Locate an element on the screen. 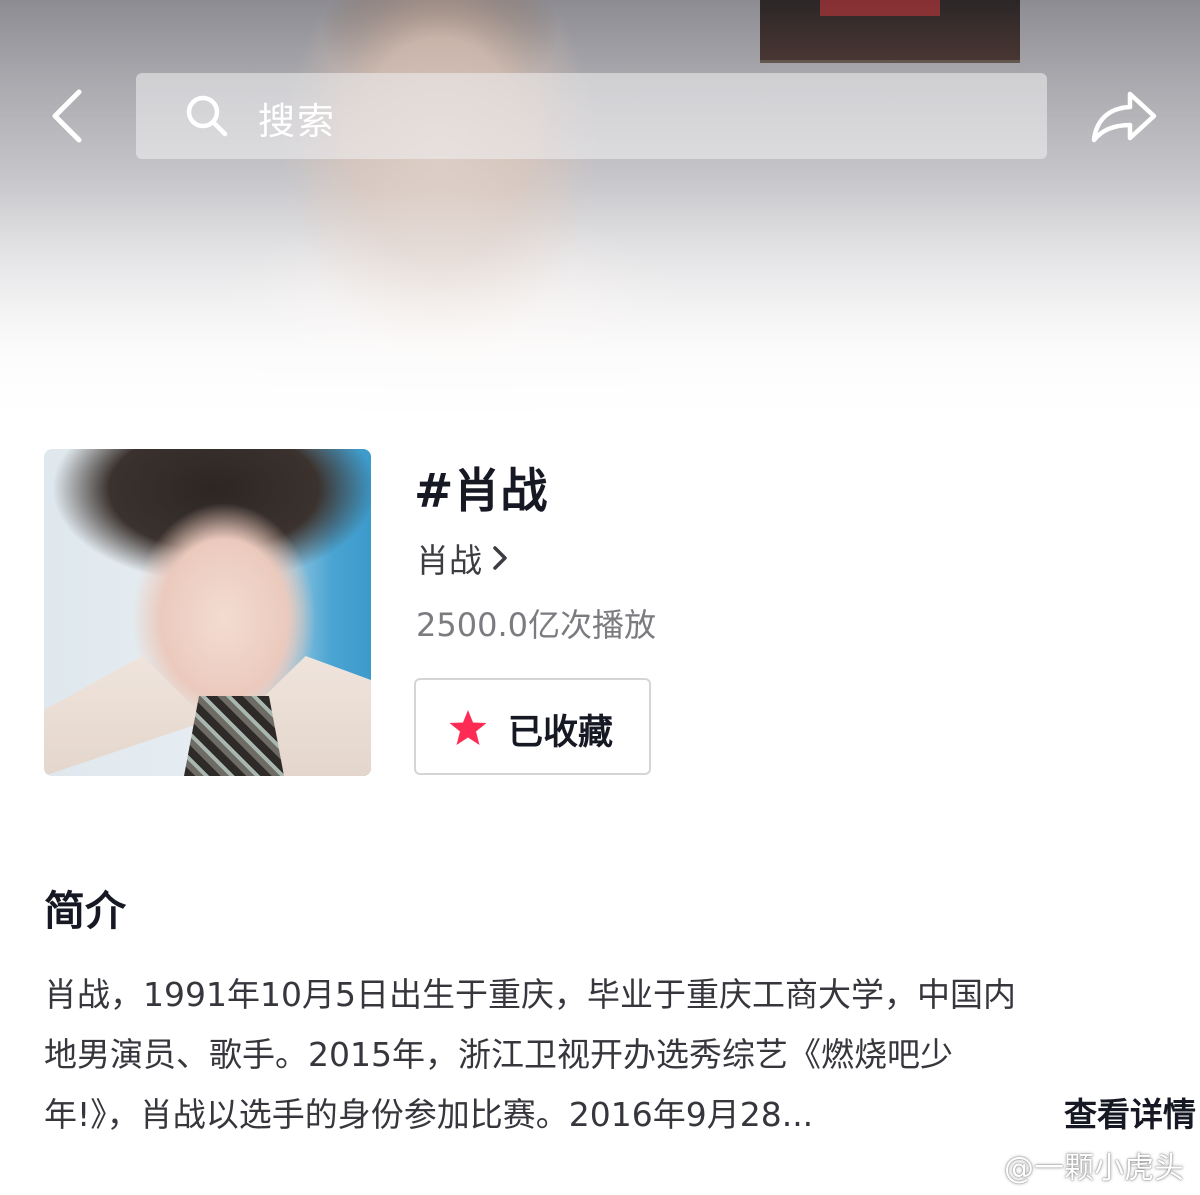  creator-link: 肖战 is located at coordinates (462, 558).